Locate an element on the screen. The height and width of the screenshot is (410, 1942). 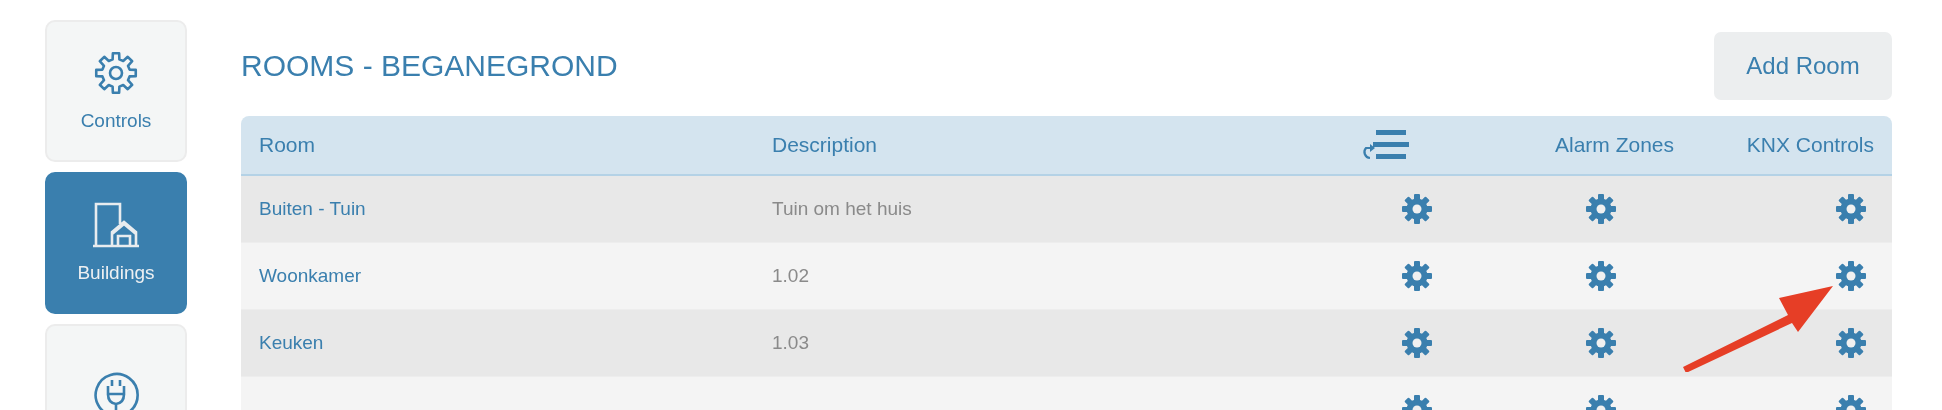
room-link: Keuken is located at coordinates (291, 343).